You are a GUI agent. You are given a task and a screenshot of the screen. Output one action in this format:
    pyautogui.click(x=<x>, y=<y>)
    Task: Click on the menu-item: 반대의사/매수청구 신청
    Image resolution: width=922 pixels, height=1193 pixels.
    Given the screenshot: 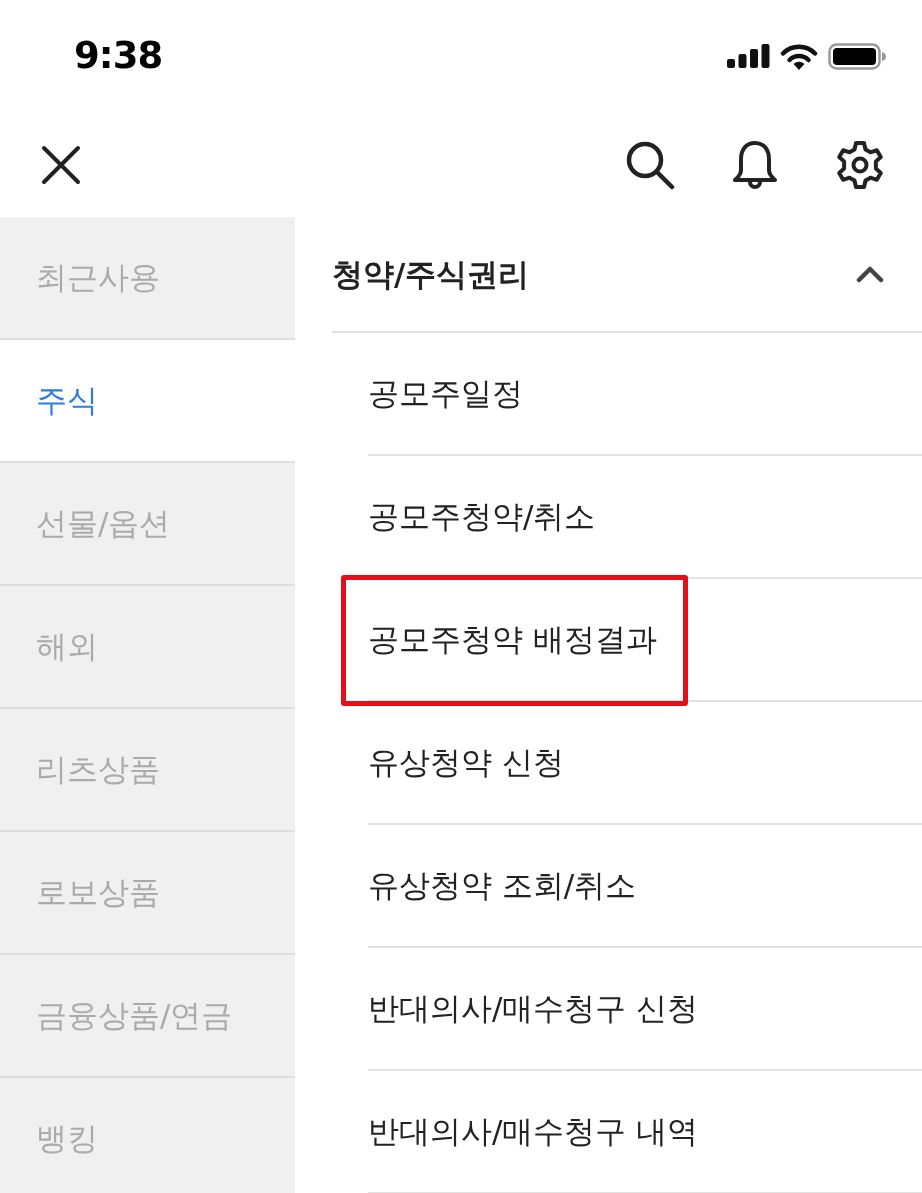 What is the action you would take?
    pyautogui.click(x=533, y=1008)
    